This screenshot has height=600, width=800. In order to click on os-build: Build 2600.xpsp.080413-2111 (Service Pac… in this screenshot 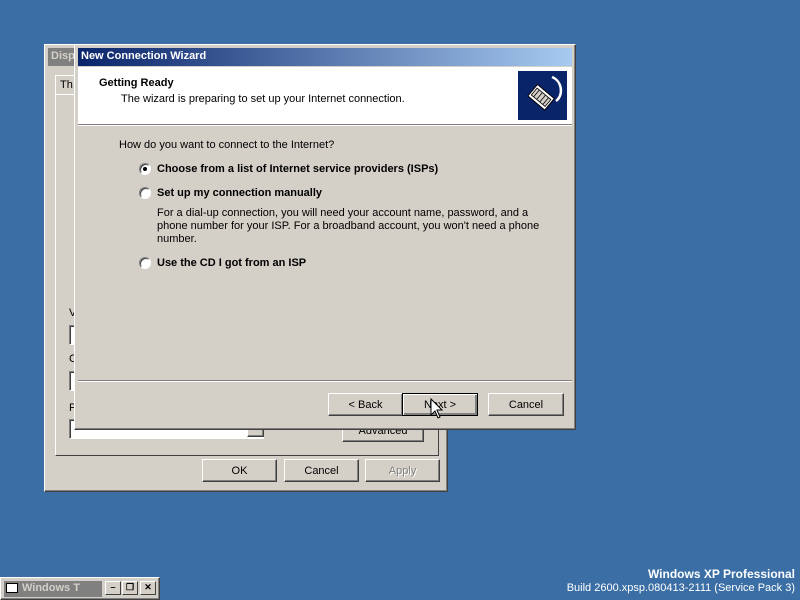, I will do `click(680, 588)`.